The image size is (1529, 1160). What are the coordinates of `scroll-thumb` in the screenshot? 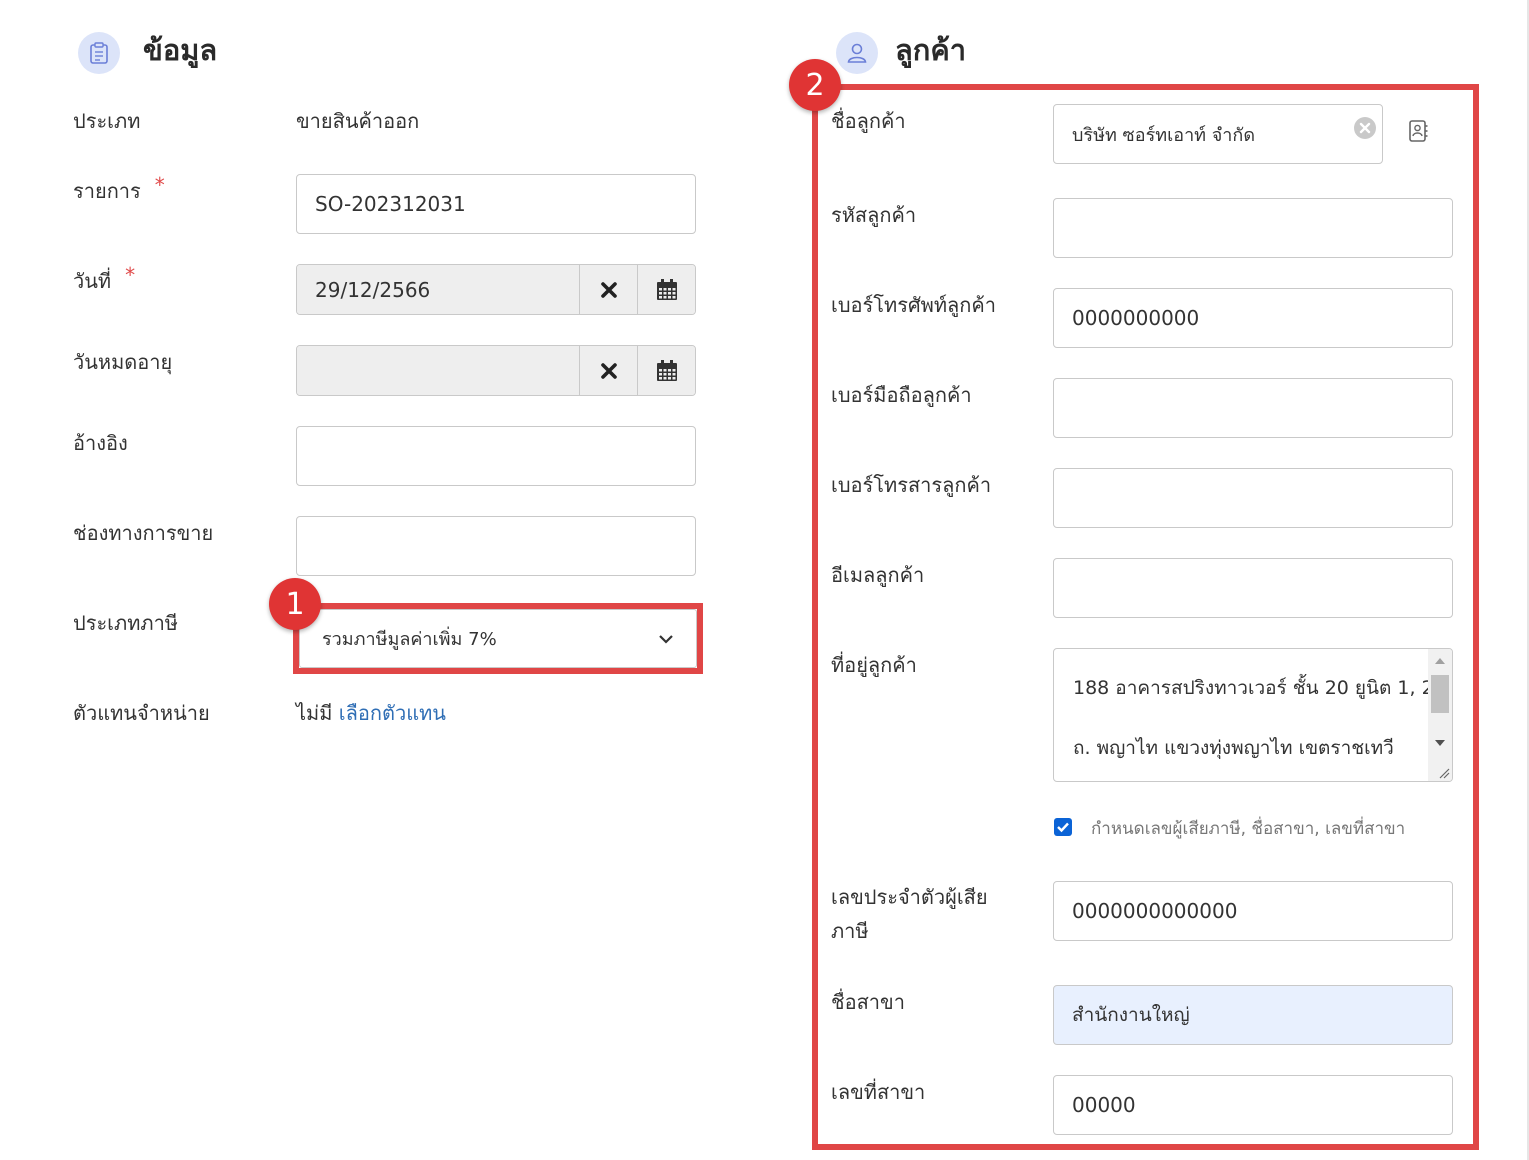 It's located at (1440, 694).